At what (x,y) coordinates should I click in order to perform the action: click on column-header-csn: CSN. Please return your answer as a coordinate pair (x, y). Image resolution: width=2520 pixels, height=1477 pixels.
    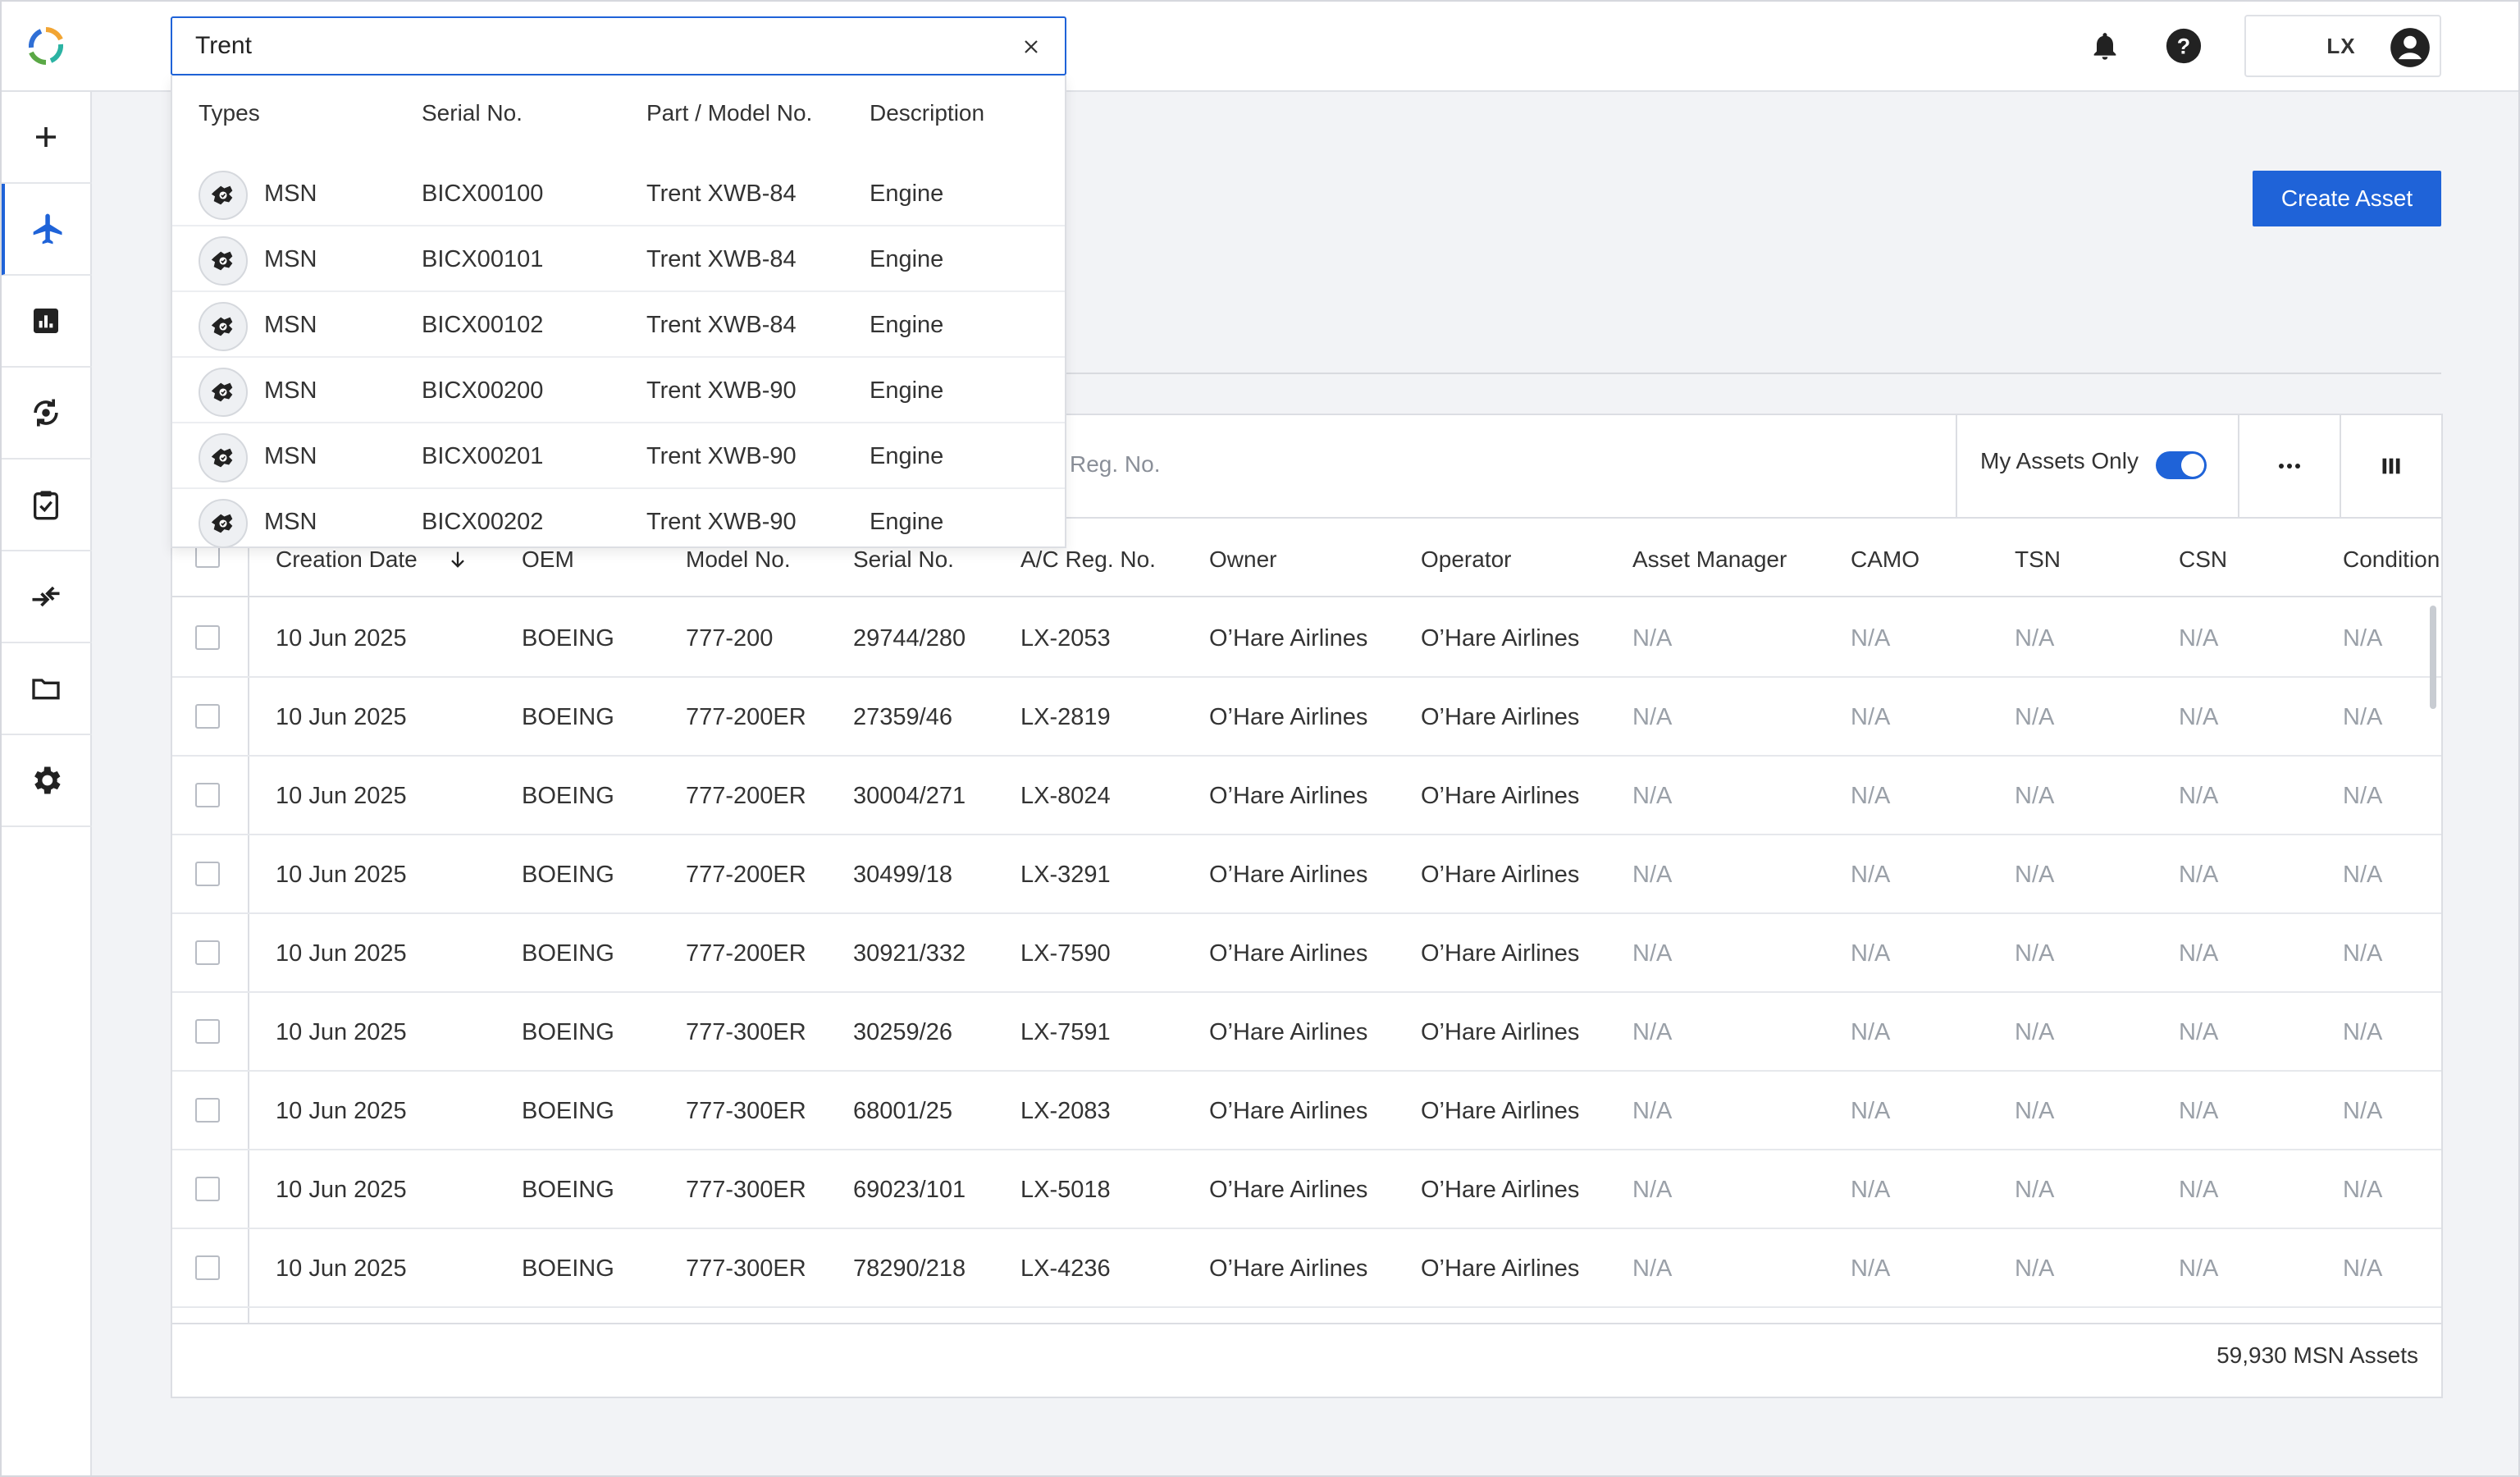
    Looking at the image, I should click on (2203, 559).